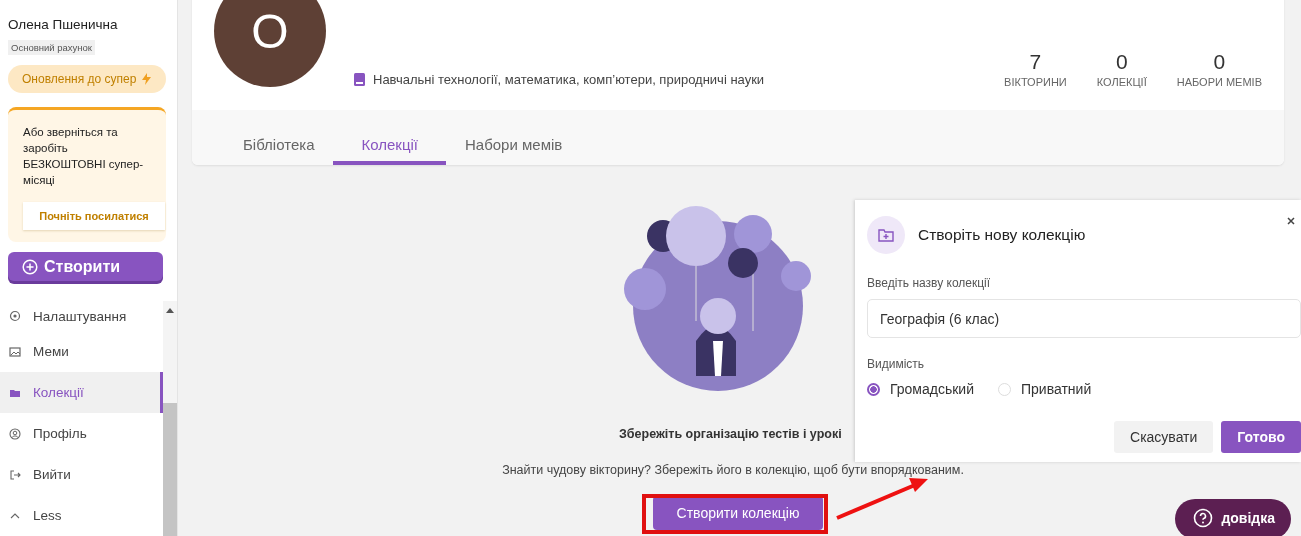 The image size is (1301, 536). I want to click on stat-label: ВІКТОРИНИ, so click(1035, 82).